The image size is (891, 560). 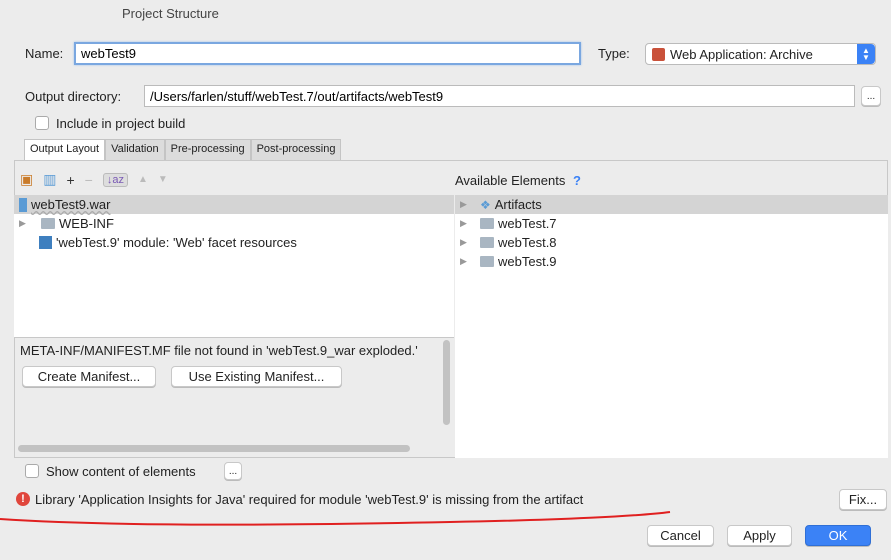 I want to click on tab-validation: Validation, so click(x=135, y=149).